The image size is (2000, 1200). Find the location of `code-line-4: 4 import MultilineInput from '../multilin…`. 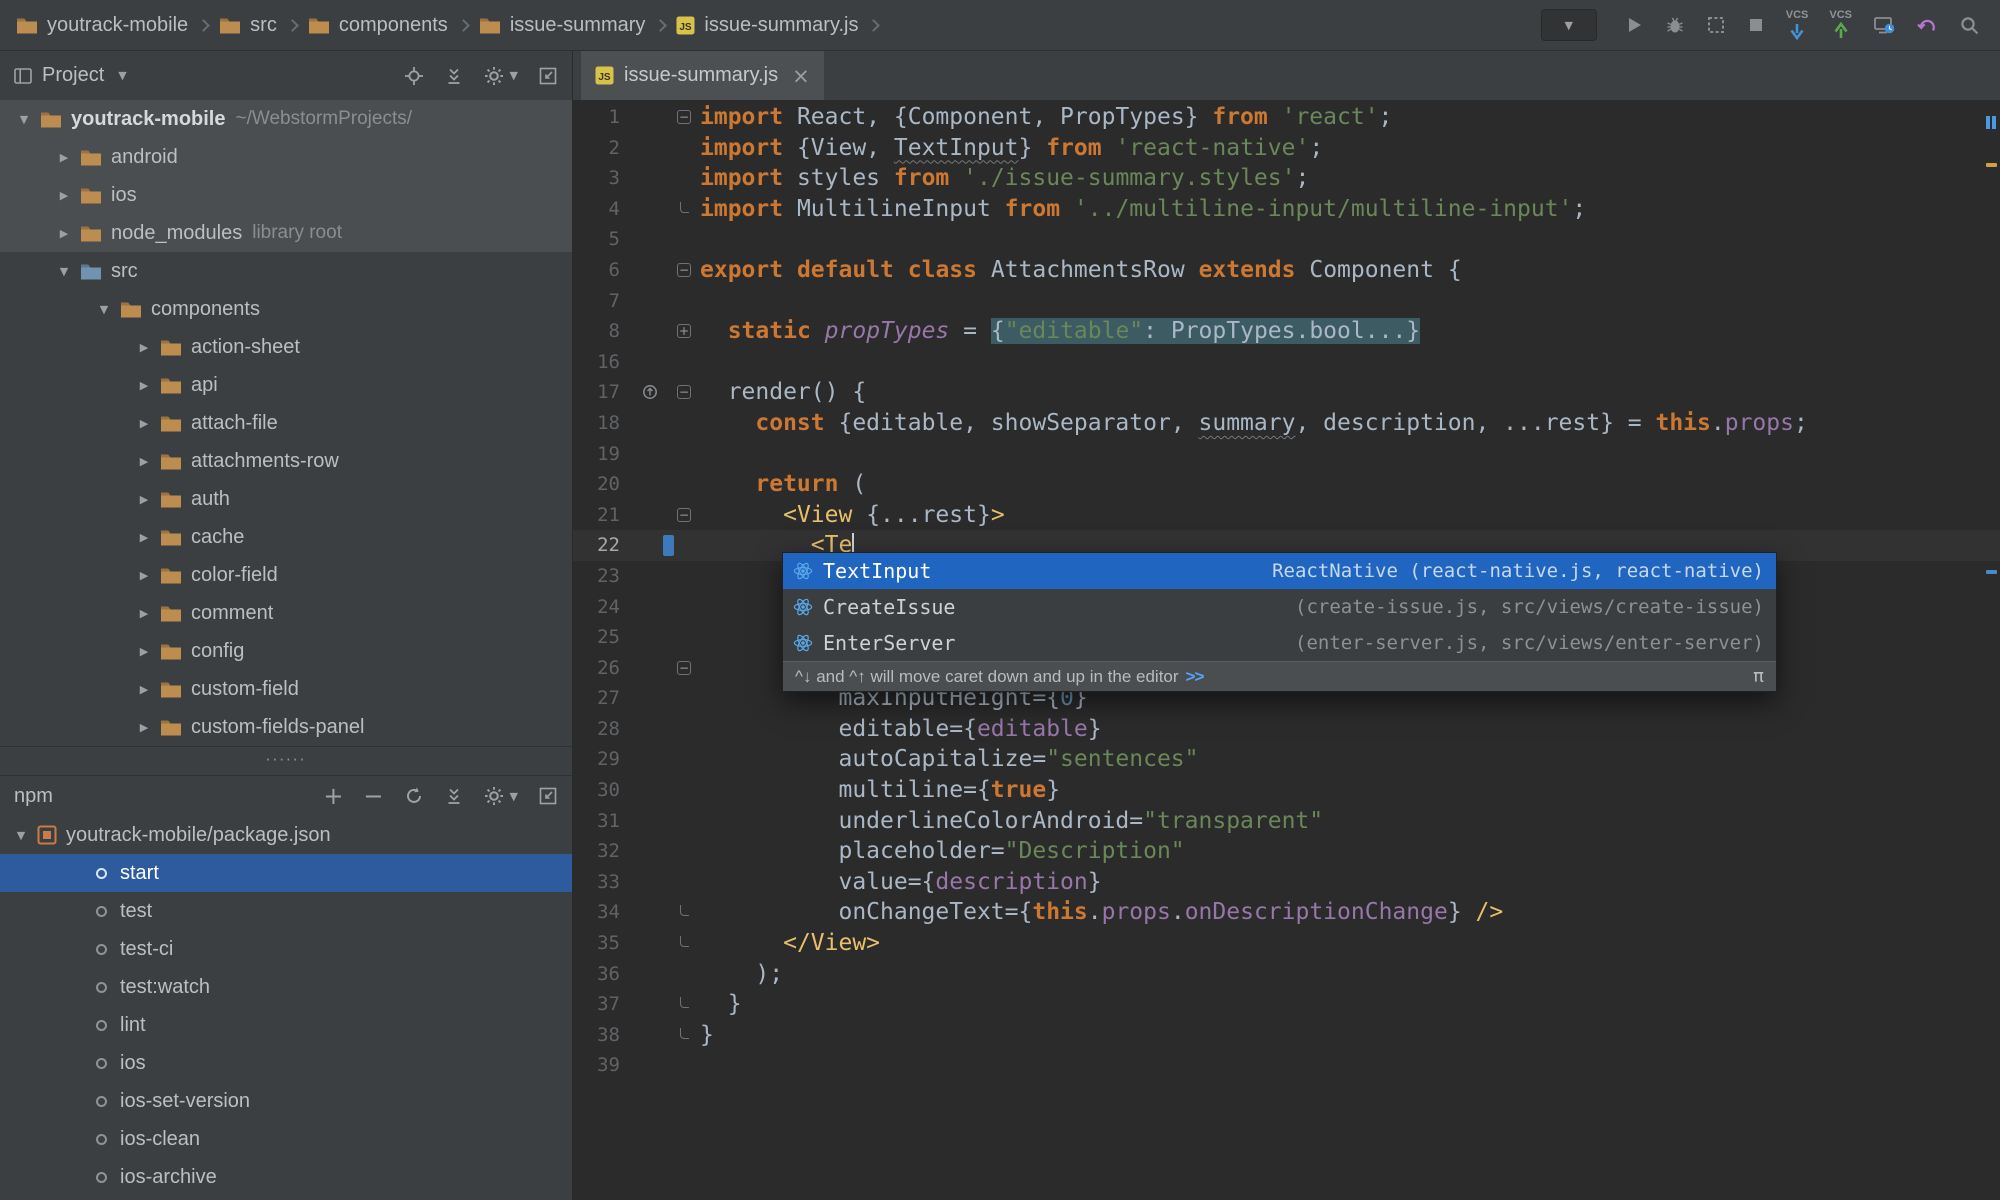

code-line-4: 4 import MultilineInput from '../multilin… is located at coordinates (1286, 209).